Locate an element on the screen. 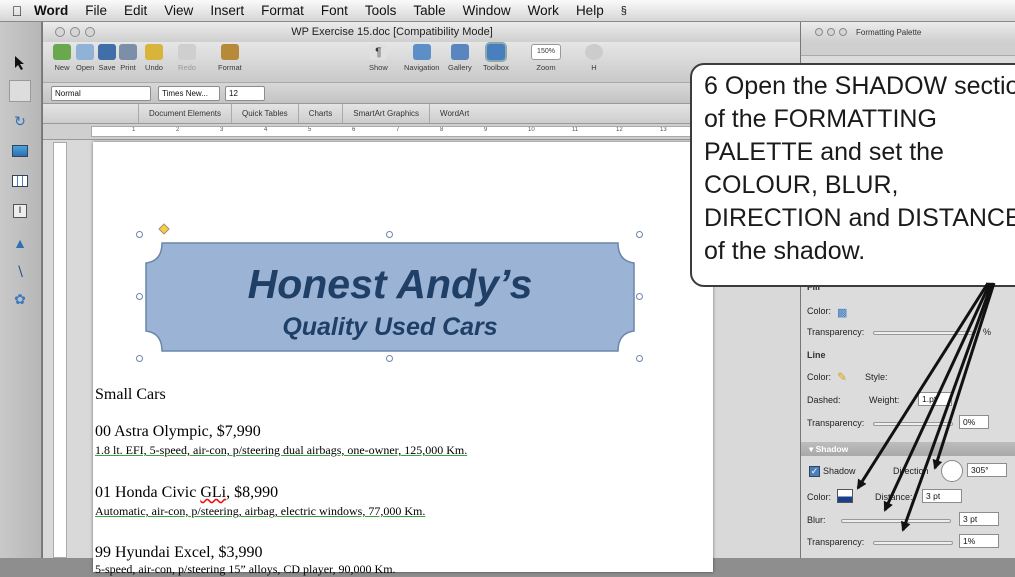  arrow-to-distance is located at coordinates (964, 376).